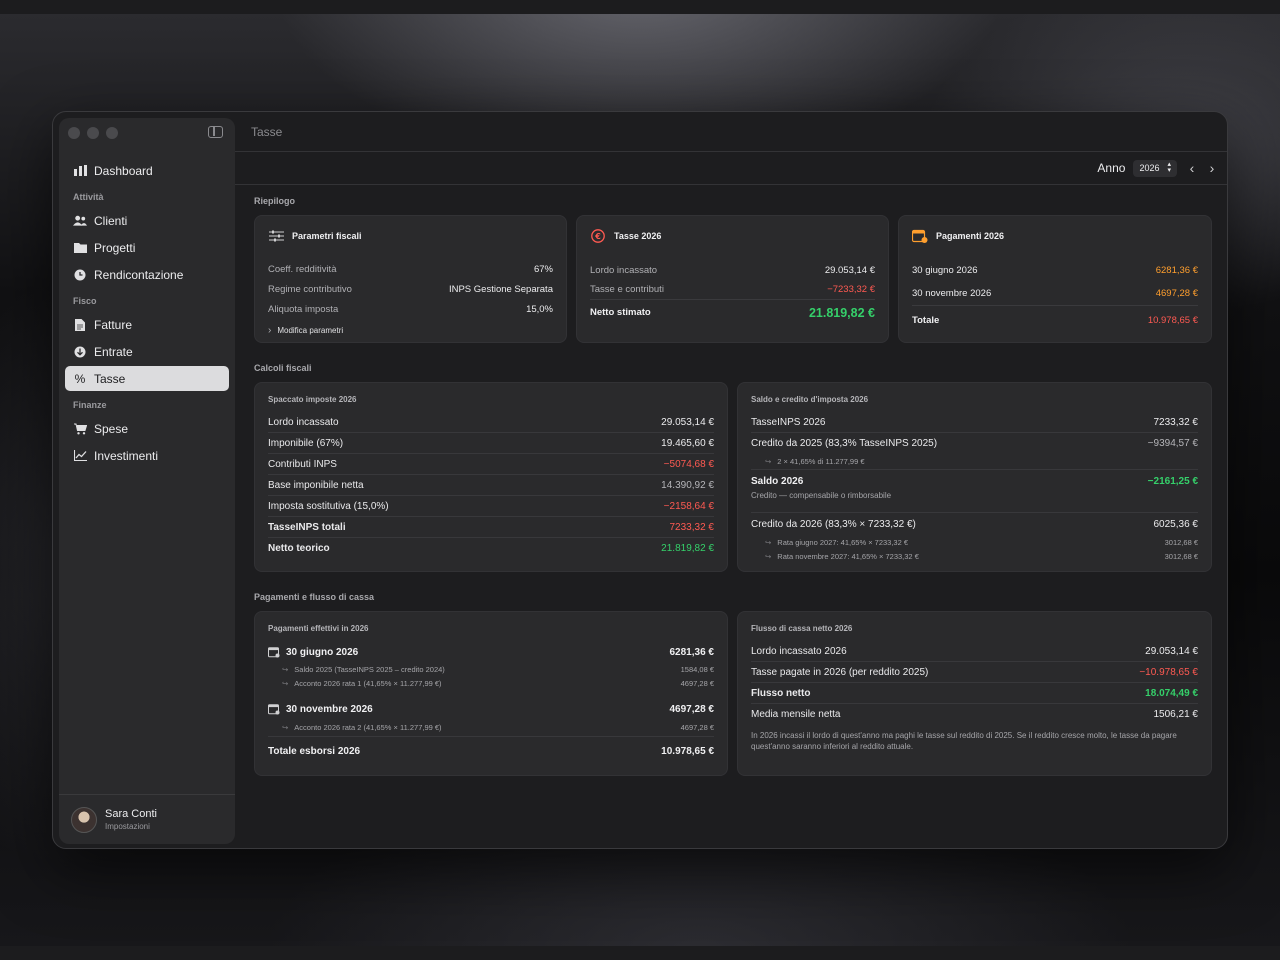  Describe the element at coordinates (688, 506) in the screenshot. I see `row-value: −2158,64 €` at that location.